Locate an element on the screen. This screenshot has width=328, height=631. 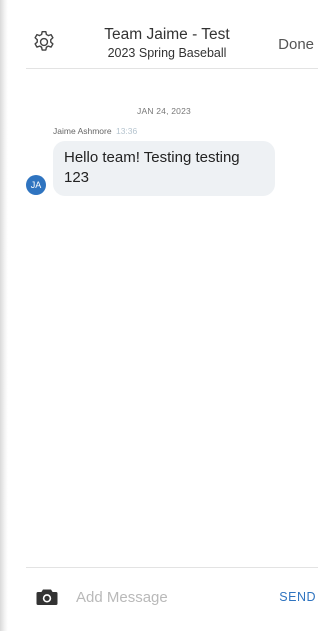
camera-button is located at coordinates (47, 597).